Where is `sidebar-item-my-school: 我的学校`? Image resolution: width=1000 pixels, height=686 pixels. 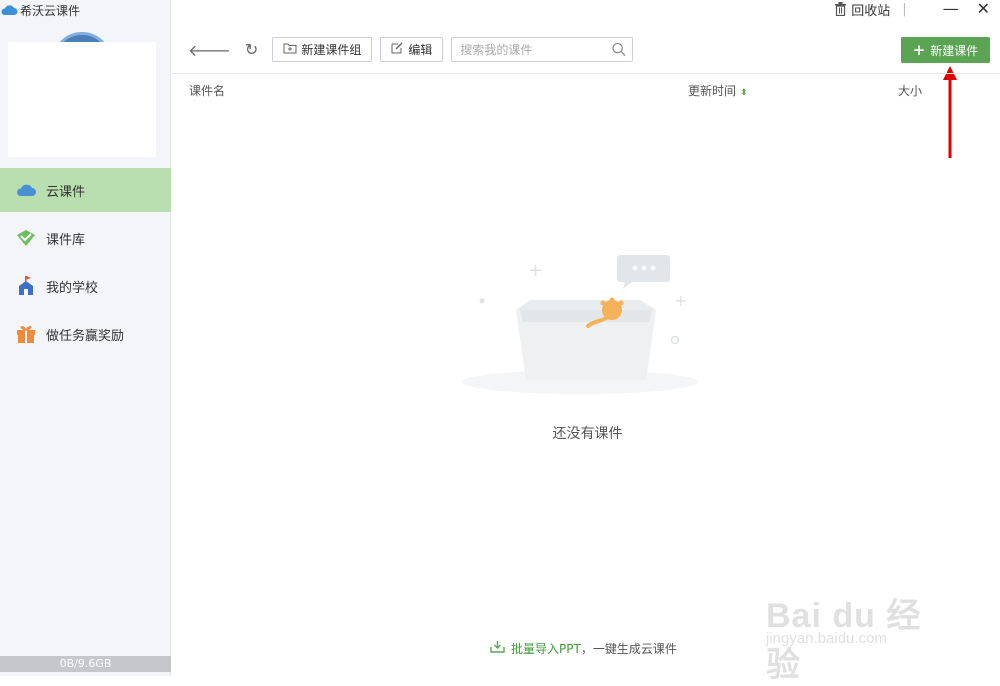 sidebar-item-my-school: 我的学校 is located at coordinates (85, 286).